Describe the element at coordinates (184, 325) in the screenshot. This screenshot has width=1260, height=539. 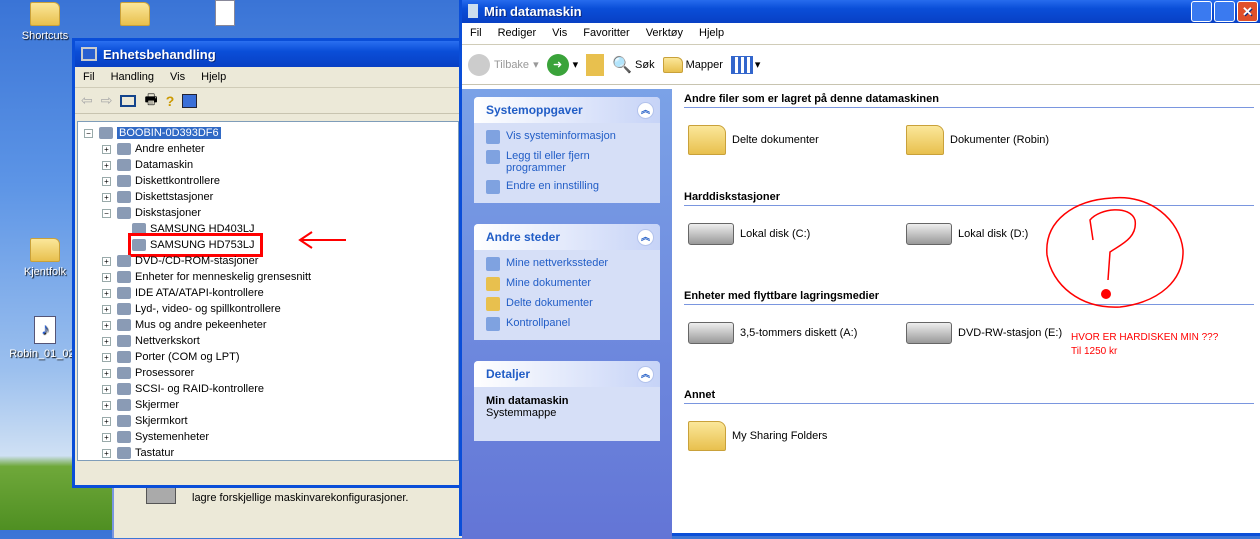
I see `tree-item: + Mus og andre pekeenheter` at that location.